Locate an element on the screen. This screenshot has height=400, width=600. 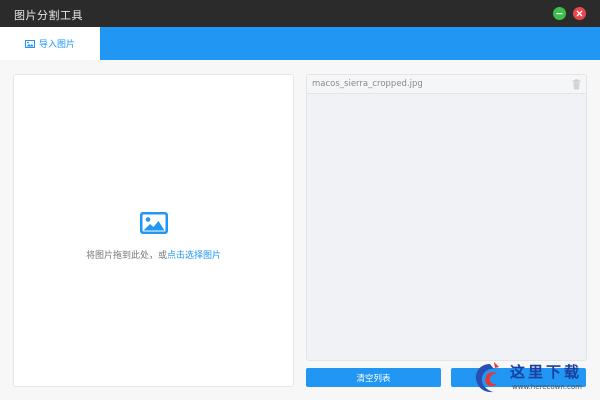
watermark-url: www.herecown.com is located at coordinates (547, 387).